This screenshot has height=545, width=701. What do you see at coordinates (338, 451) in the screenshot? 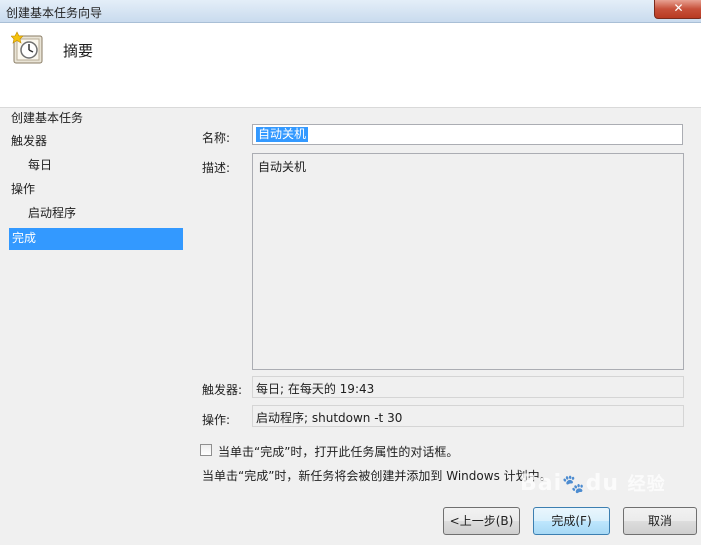
I see `open-properties-label: 当单击“完成”时，打开此任务属性的对话框。` at bounding box center [338, 451].